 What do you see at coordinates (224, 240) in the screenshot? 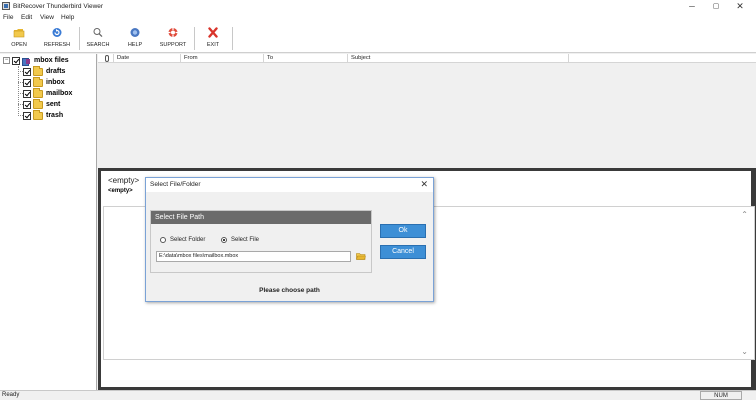
I see `radio-selected-icon` at bounding box center [224, 240].